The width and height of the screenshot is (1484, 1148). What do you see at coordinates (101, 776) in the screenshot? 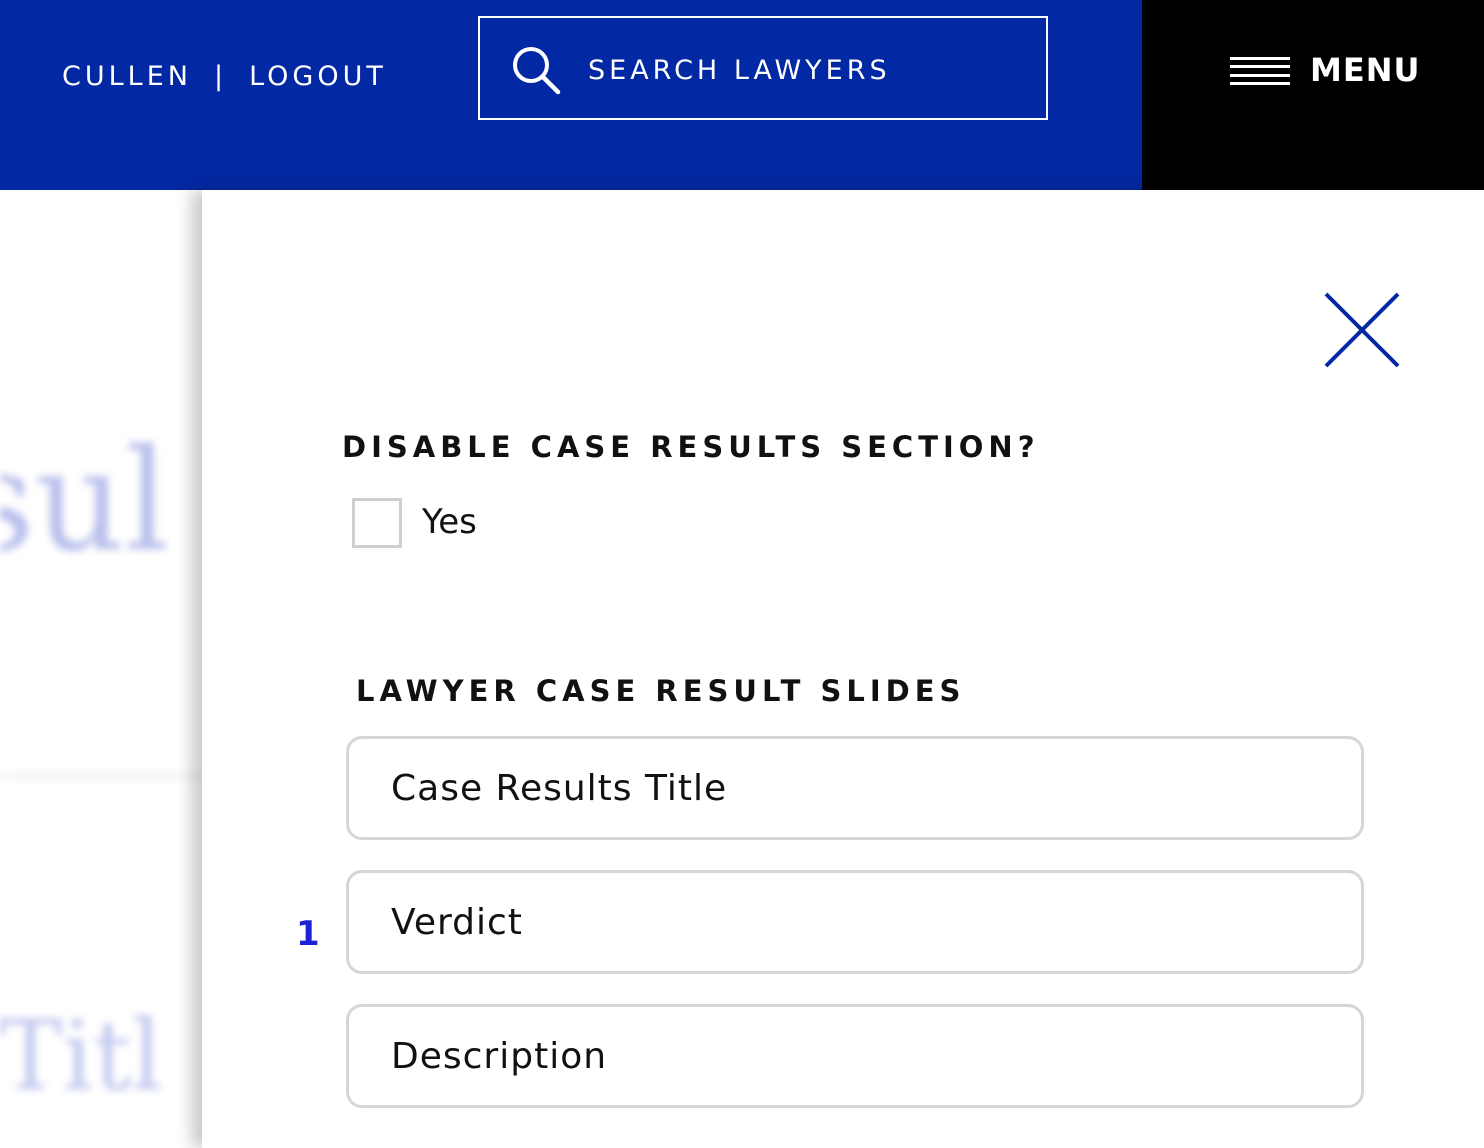
I see `background-divider` at bounding box center [101, 776].